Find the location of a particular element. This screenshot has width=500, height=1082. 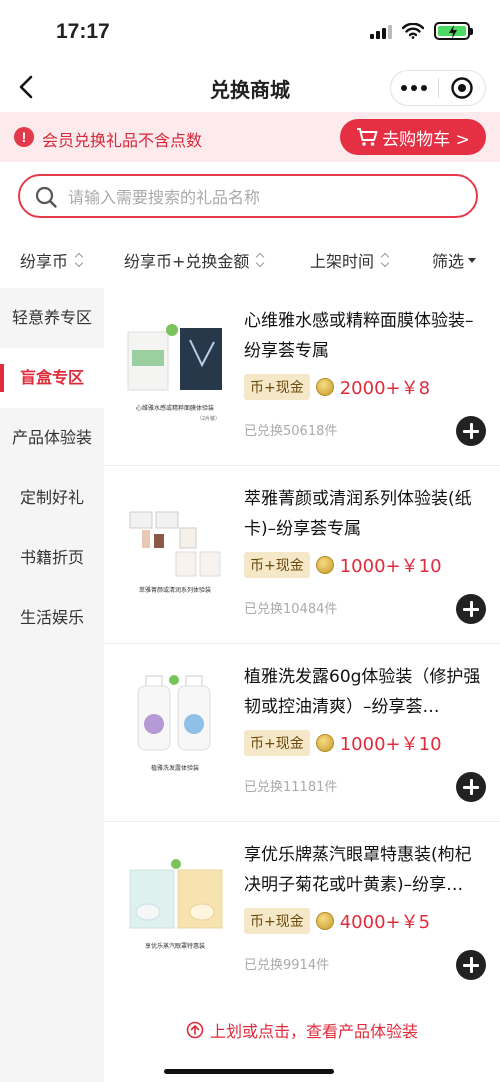

redeemed-count: 已兑换9914件 is located at coordinates (287, 965).